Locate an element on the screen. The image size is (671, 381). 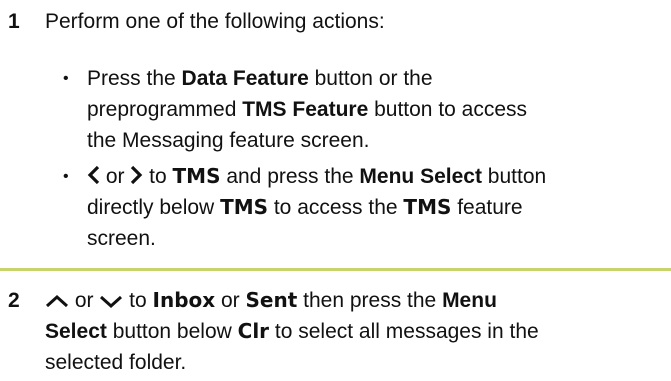
text-run: button to access is located at coordinates (448, 109).